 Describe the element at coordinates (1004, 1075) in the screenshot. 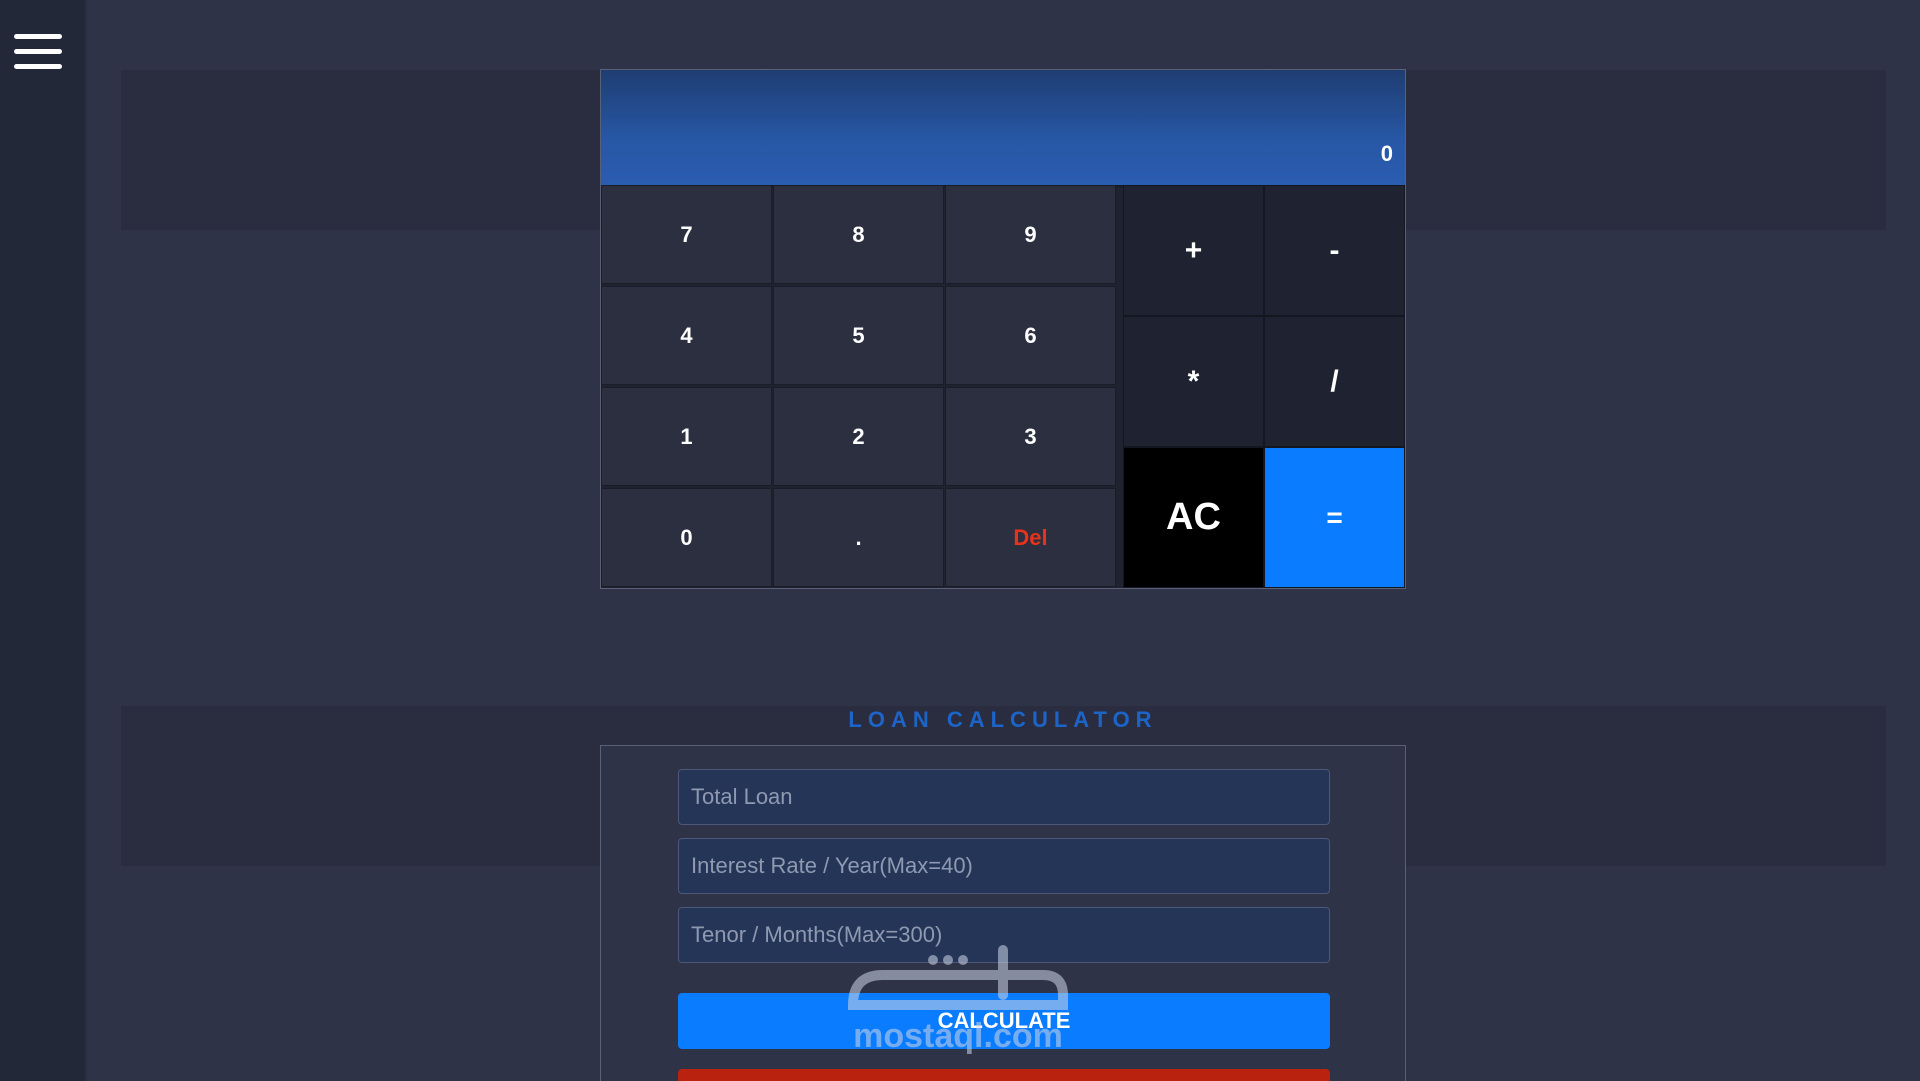

I see `reset-button` at that location.